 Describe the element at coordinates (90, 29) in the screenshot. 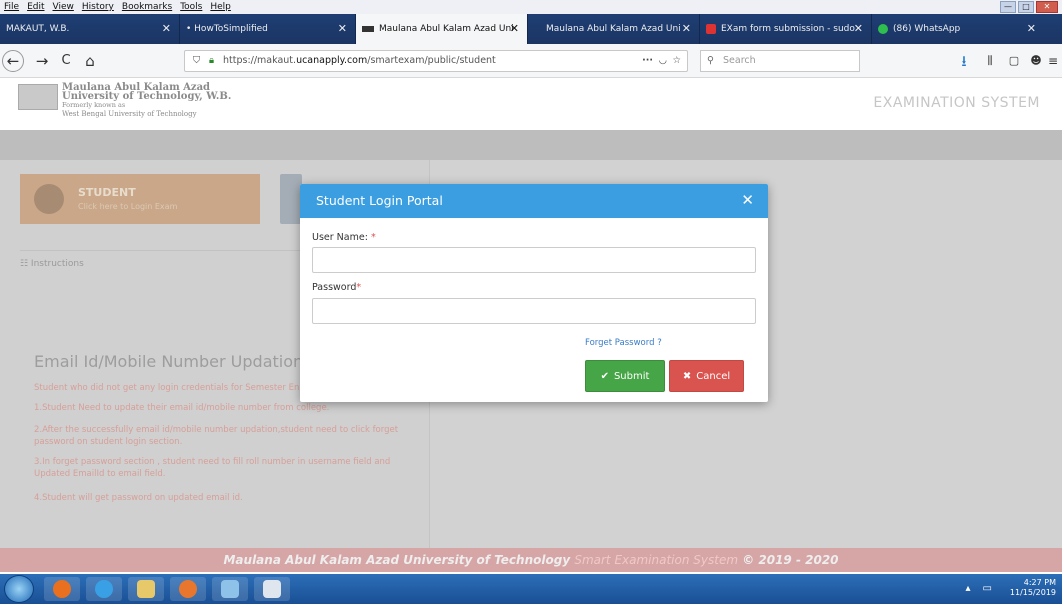

I see `tab-makaut: MAKAUT, W.B. ✕` at that location.